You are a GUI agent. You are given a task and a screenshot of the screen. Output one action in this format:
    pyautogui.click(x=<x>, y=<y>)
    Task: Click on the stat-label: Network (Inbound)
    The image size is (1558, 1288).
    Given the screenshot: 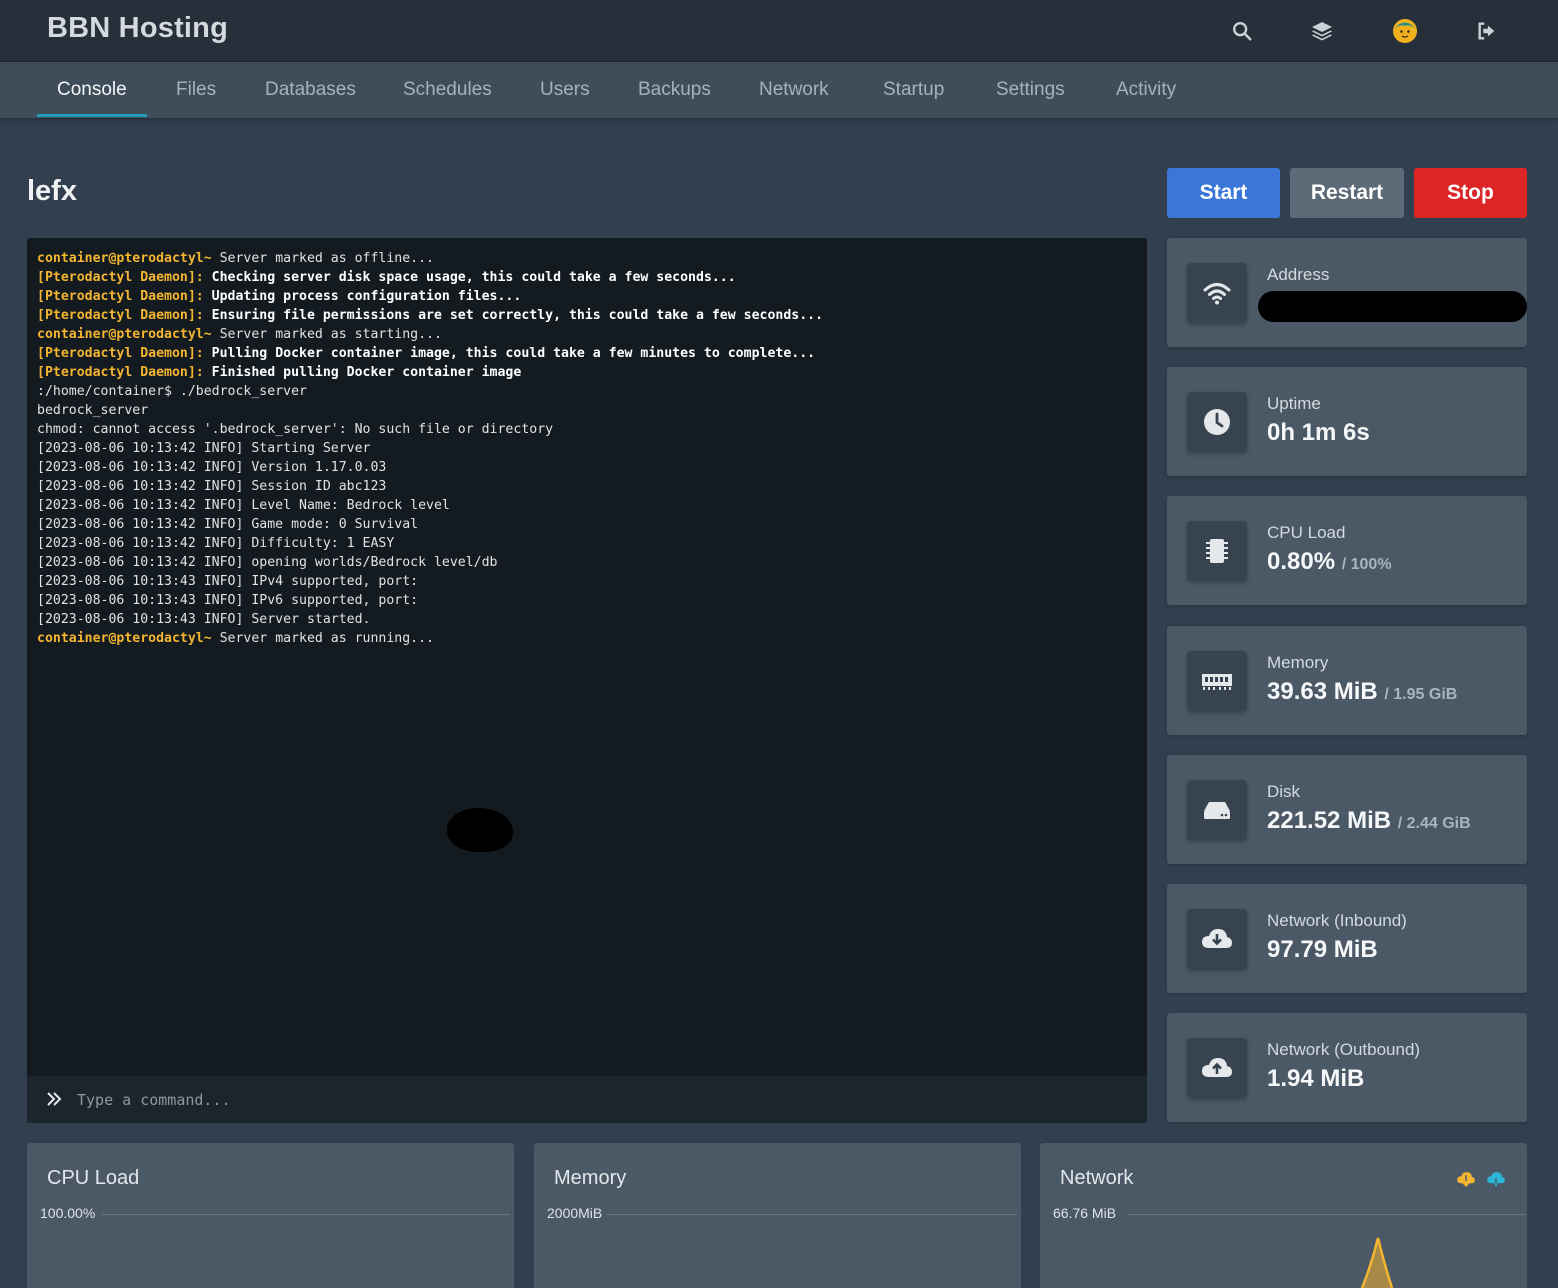 What is the action you would take?
    pyautogui.click(x=1337, y=920)
    